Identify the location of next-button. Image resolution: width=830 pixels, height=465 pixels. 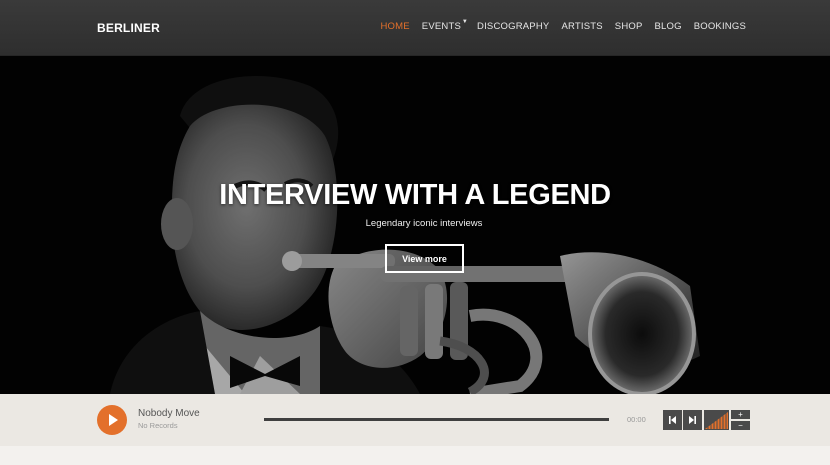
(692, 420).